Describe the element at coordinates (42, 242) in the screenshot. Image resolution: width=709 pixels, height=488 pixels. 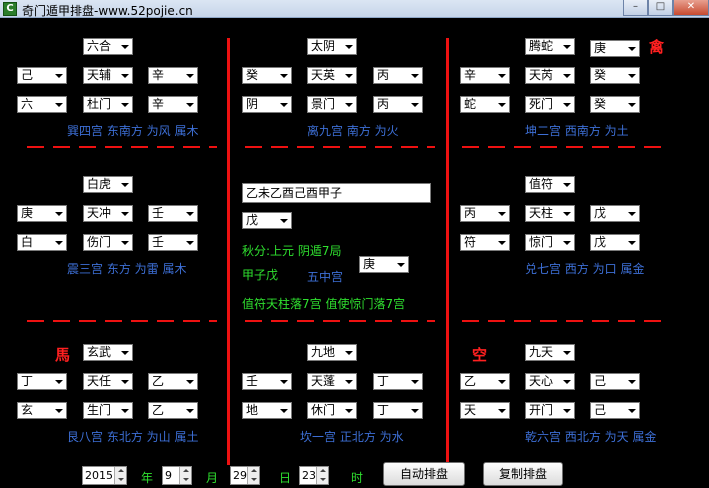
I see `deity-short-select: 白` at that location.